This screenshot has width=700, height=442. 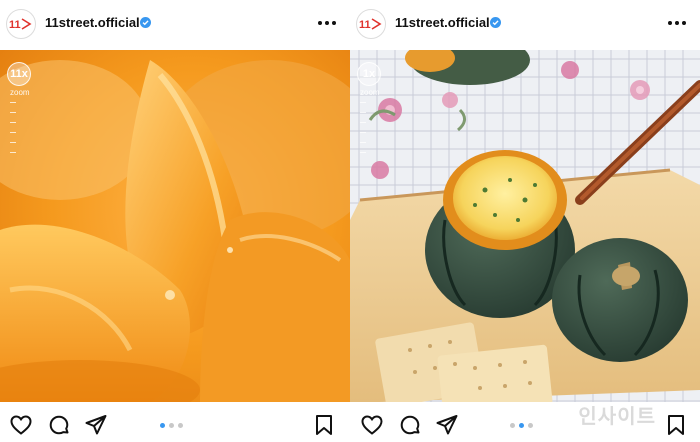 What do you see at coordinates (19, 74) in the screenshot?
I see `zoom-badge: 11x` at bounding box center [19, 74].